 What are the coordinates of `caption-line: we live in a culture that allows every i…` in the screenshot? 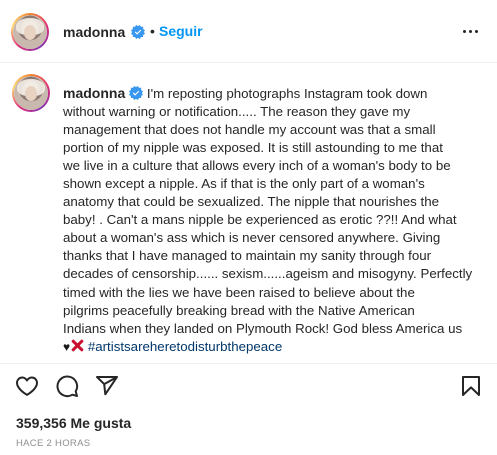 It's located at (257, 166).